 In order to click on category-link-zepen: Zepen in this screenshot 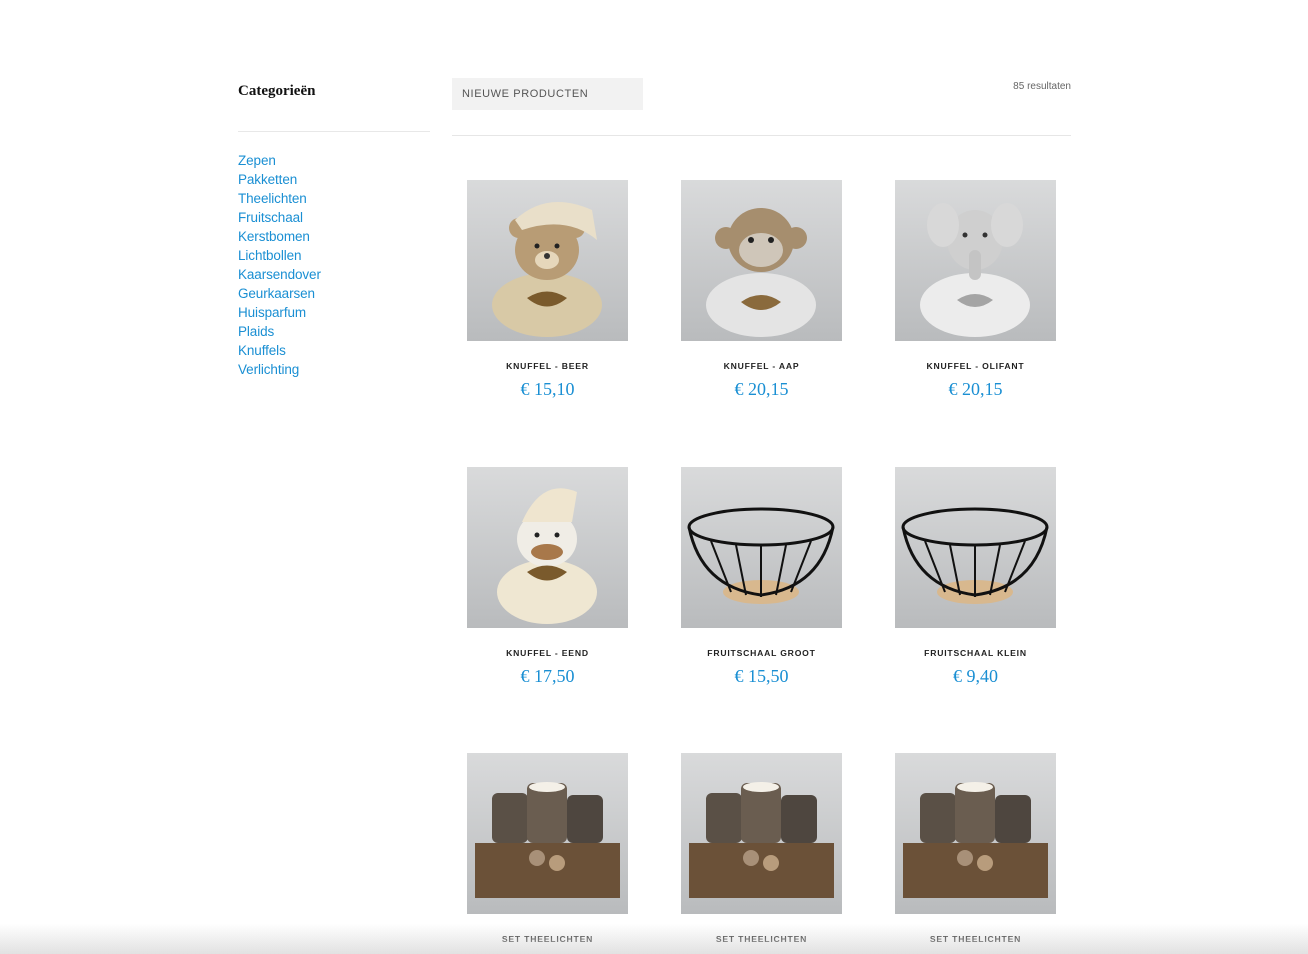, I will do `click(257, 160)`.